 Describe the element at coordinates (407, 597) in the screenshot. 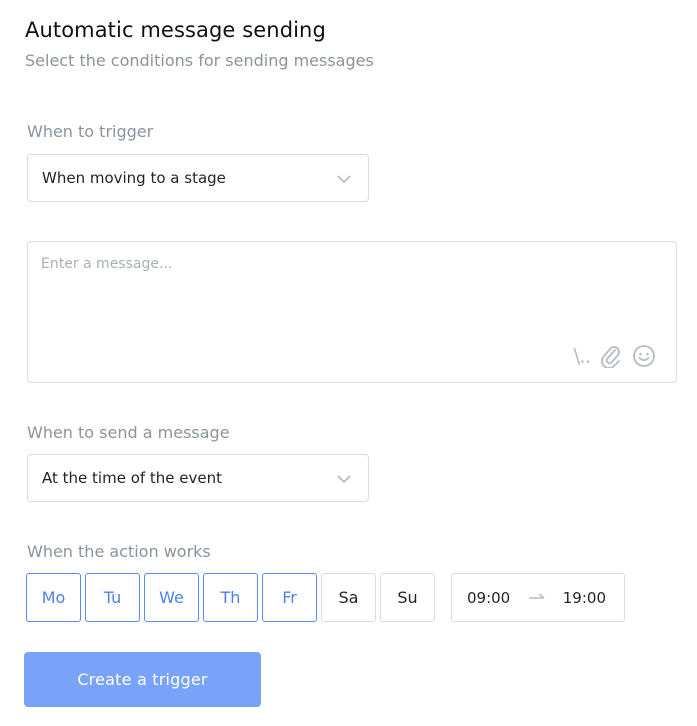

I see `day-toggle-su: Su` at that location.